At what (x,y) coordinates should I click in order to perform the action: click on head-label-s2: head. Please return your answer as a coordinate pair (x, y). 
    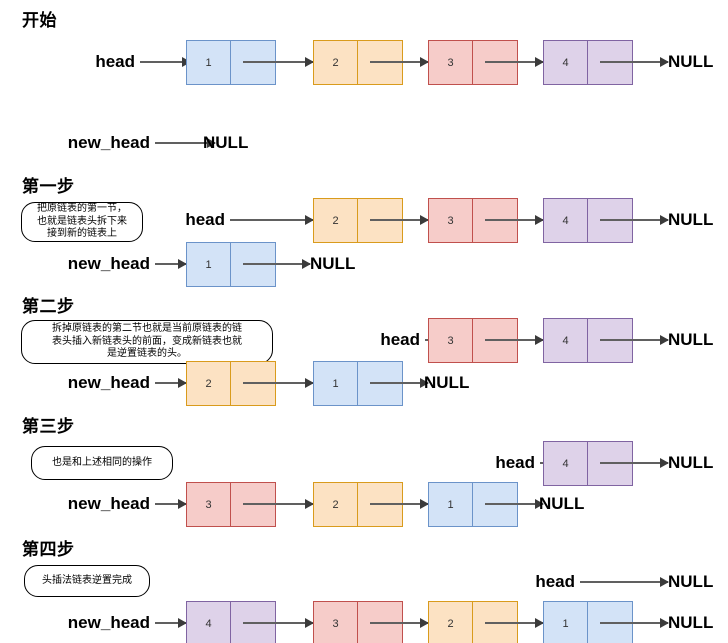
    Looking at the image, I should click on (400, 339).